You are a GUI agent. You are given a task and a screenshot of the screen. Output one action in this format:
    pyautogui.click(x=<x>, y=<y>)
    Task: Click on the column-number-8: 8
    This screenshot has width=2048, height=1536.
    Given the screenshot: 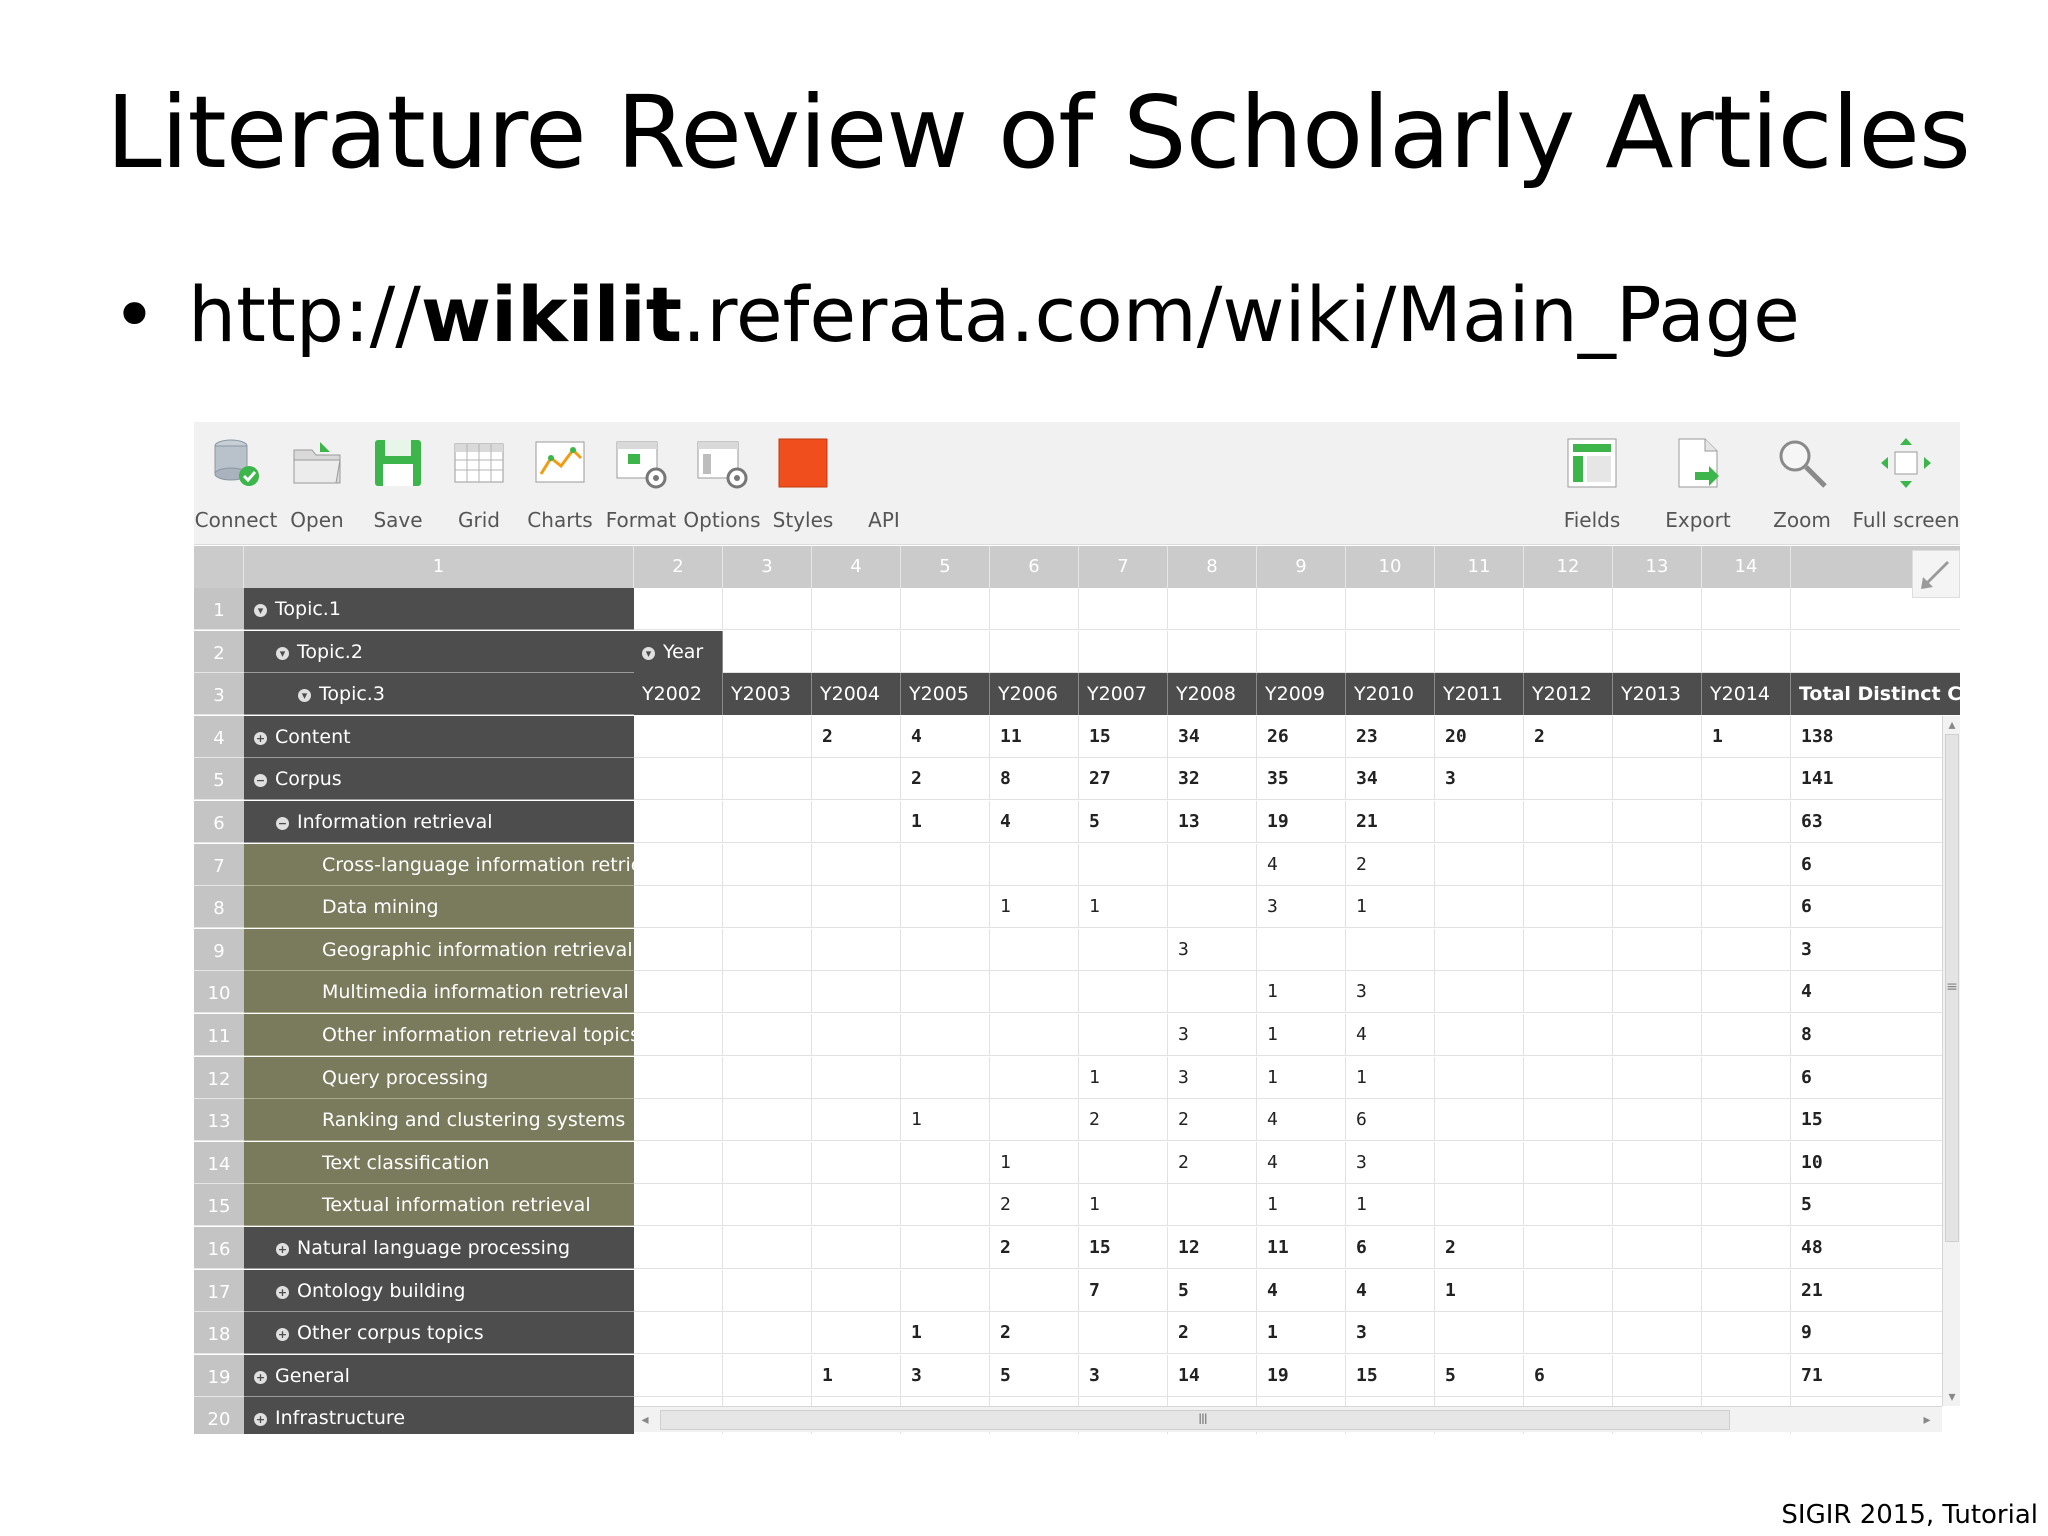 What is the action you would take?
    pyautogui.click(x=1212, y=567)
    